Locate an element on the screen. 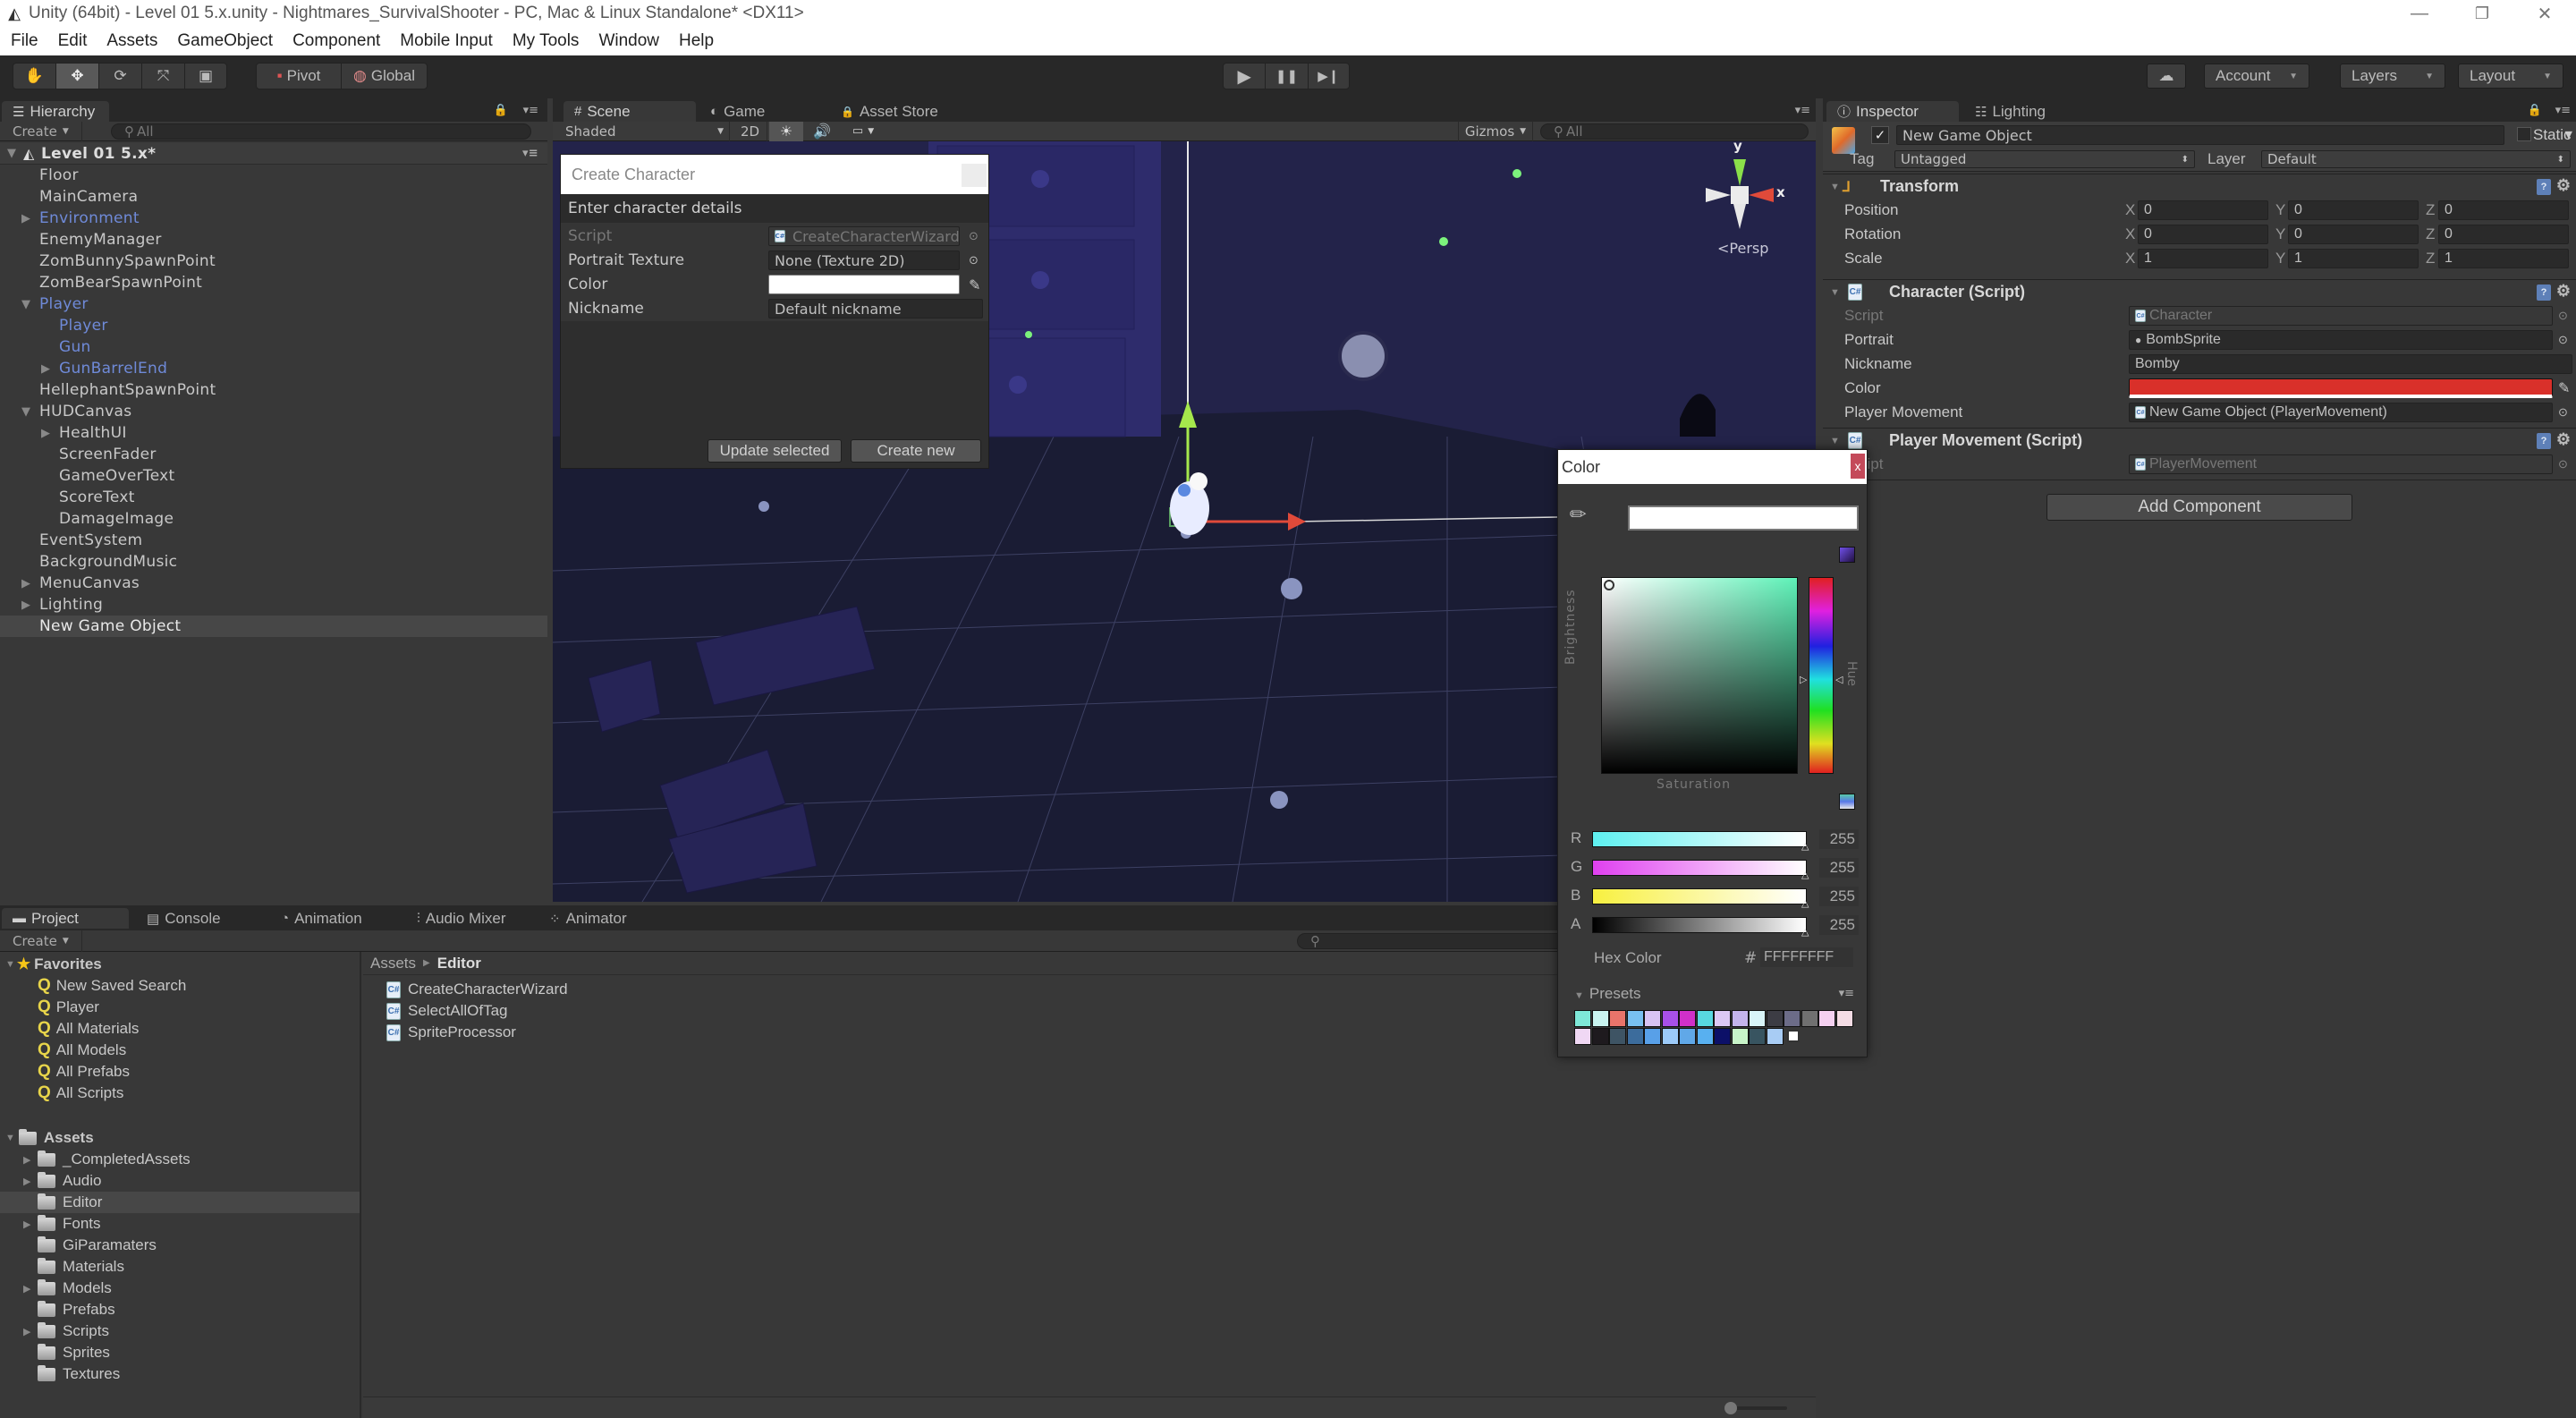  icon-size-slider-handle is located at coordinates (1730, 1408).